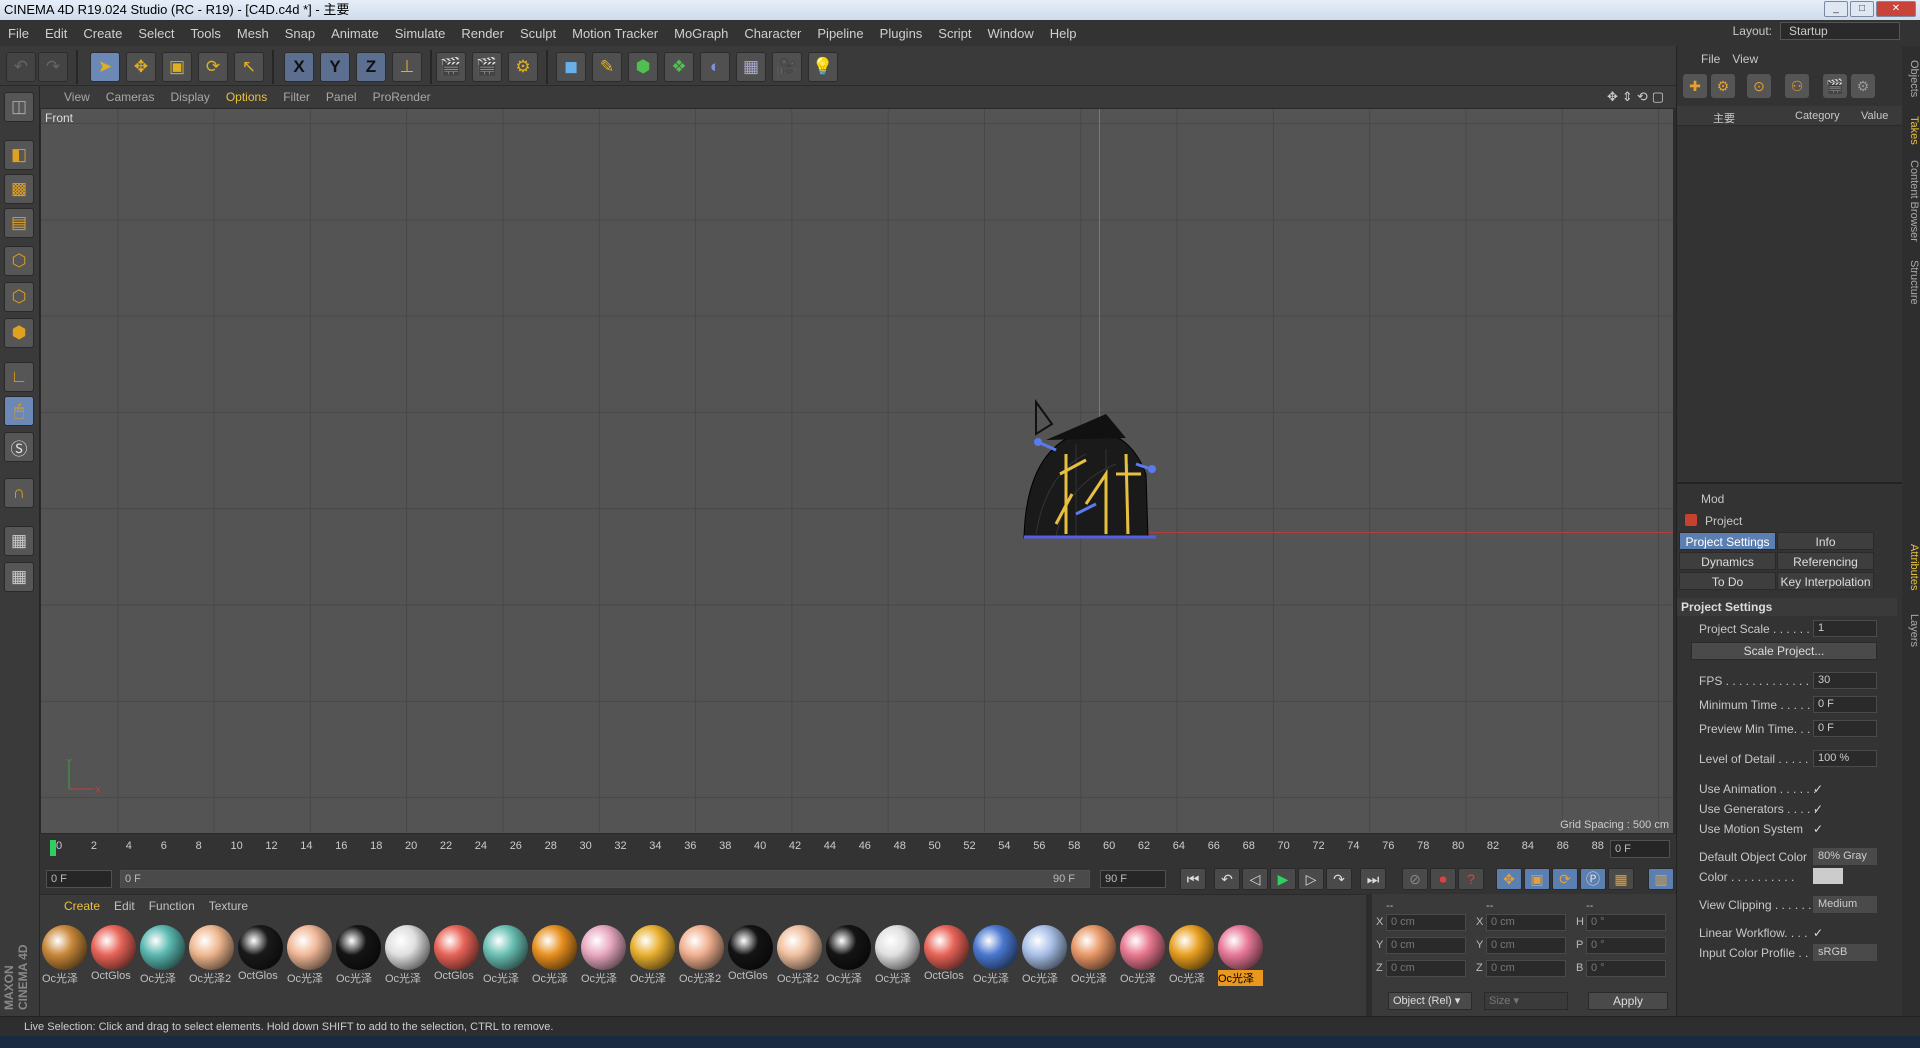  I want to click on viewport-menu-cameras: Cameras, so click(130, 97).